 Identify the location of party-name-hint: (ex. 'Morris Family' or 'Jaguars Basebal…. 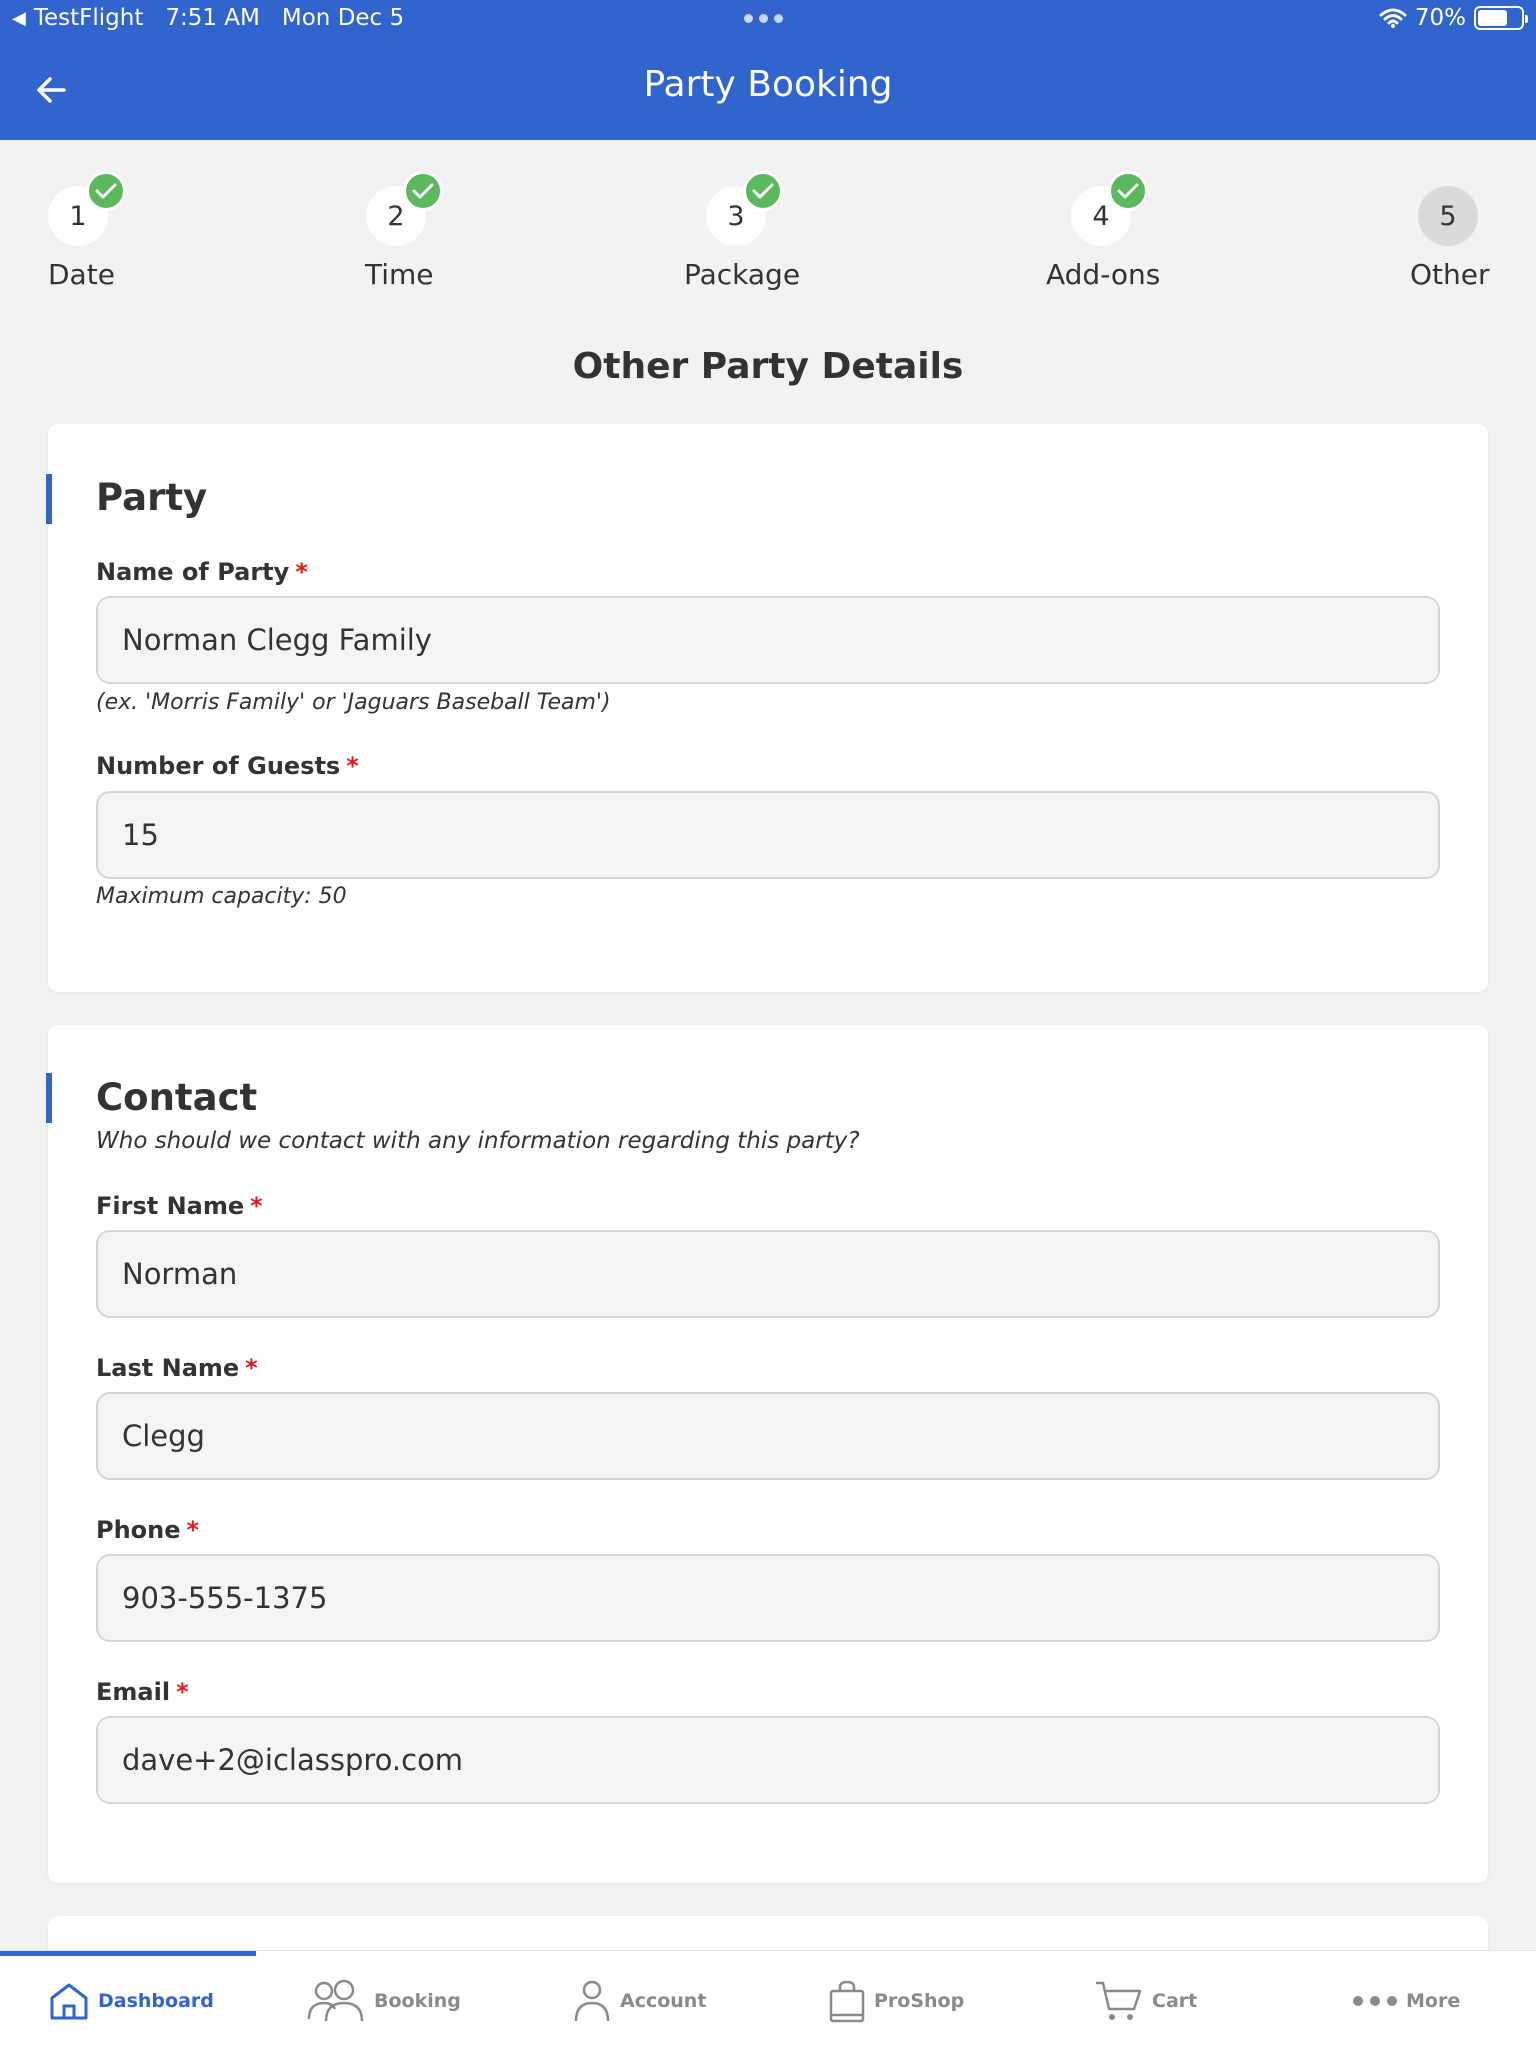
(353, 702).